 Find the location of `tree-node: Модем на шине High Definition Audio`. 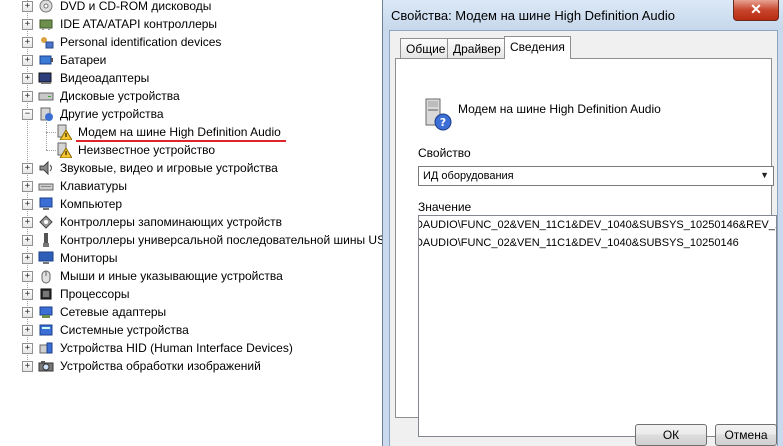

tree-node: Модем на шине High Definition Audio is located at coordinates (169, 132).